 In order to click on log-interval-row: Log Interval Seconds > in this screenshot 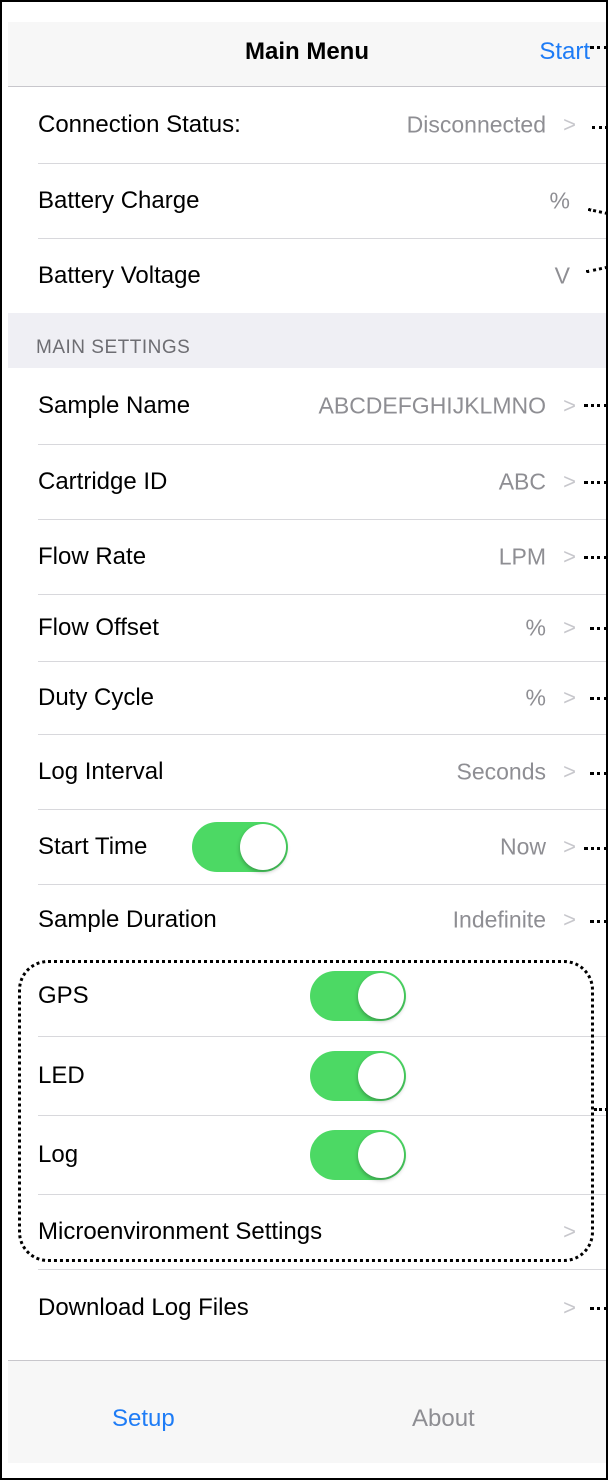, I will do `click(307, 772)`.